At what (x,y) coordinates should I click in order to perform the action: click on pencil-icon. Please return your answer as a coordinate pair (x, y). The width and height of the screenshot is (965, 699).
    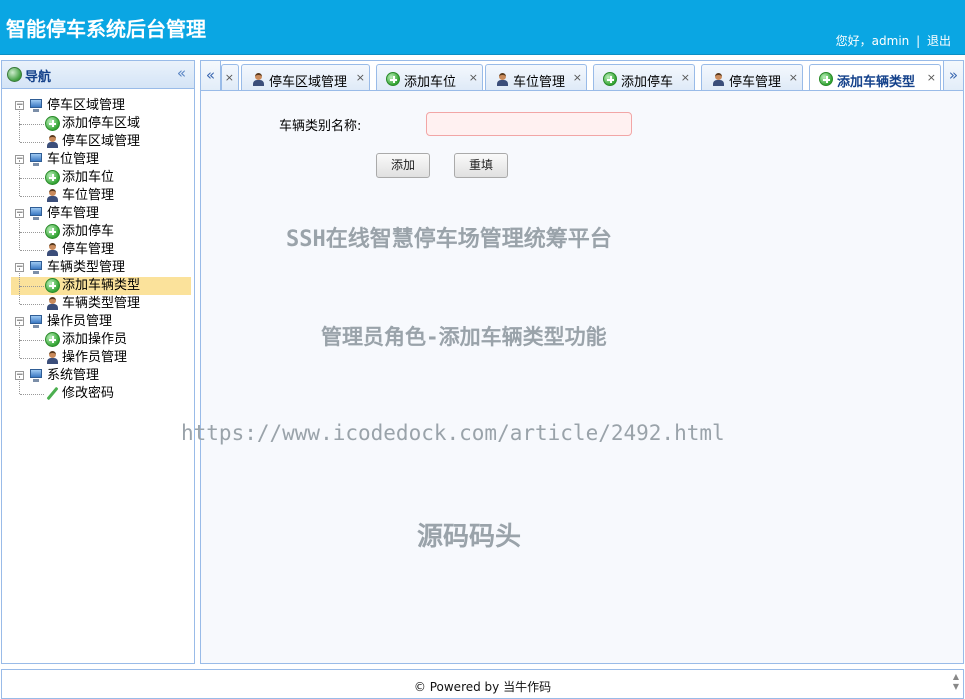
    Looking at the image, I should click on (52, 393).